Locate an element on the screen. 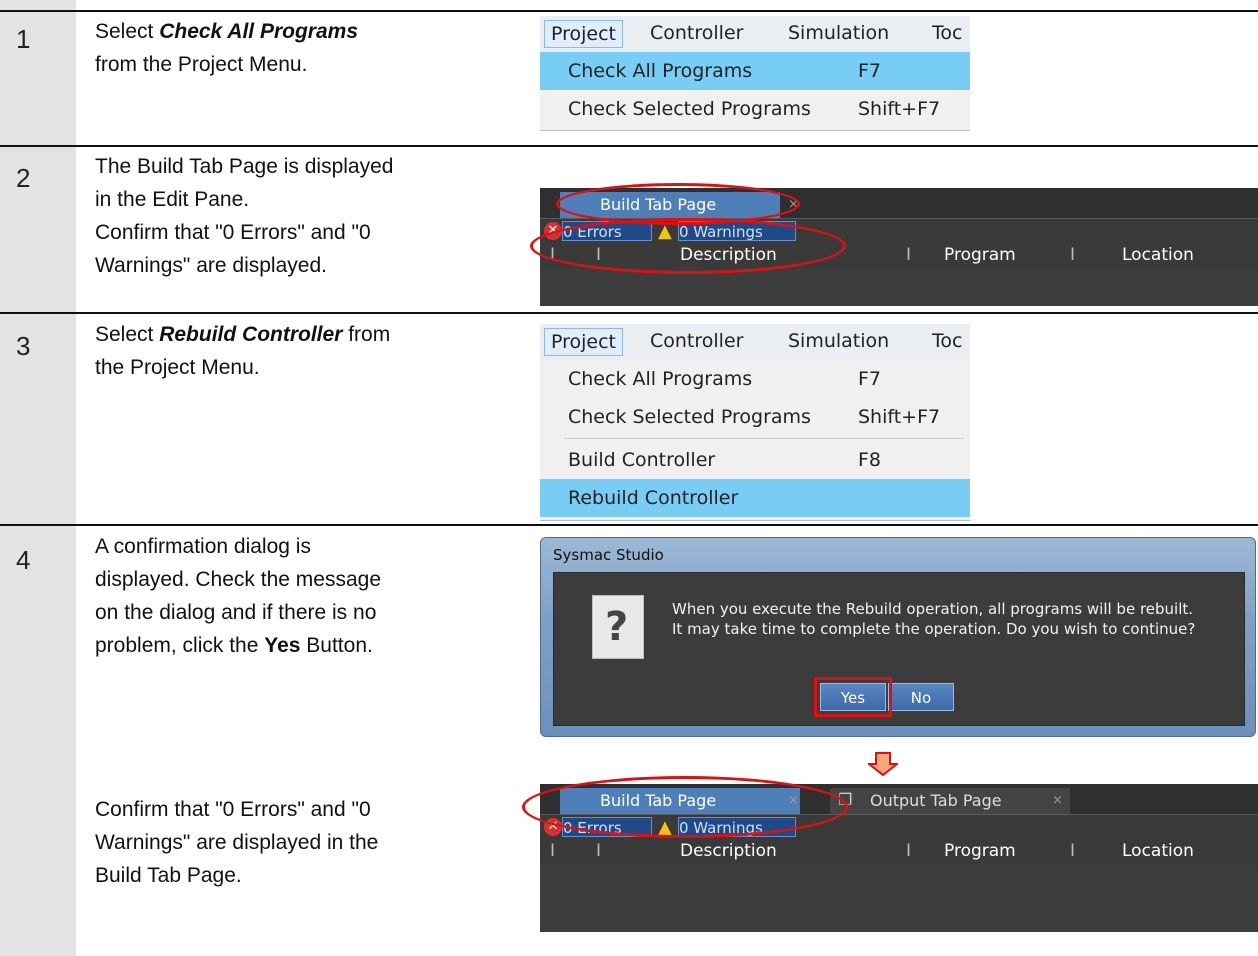 The image size is (1258, 956). step4-confirm-line-2: Warnings" are displayed in the is located at coordinates (237, 842).